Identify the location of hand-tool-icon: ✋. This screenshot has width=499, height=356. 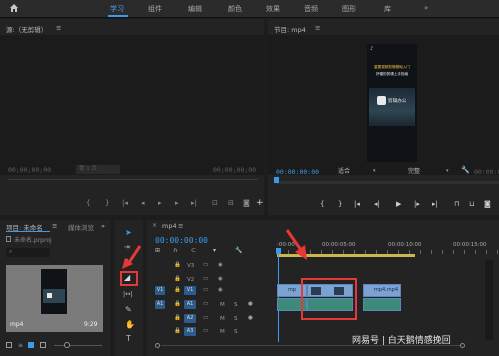
(130, 324).